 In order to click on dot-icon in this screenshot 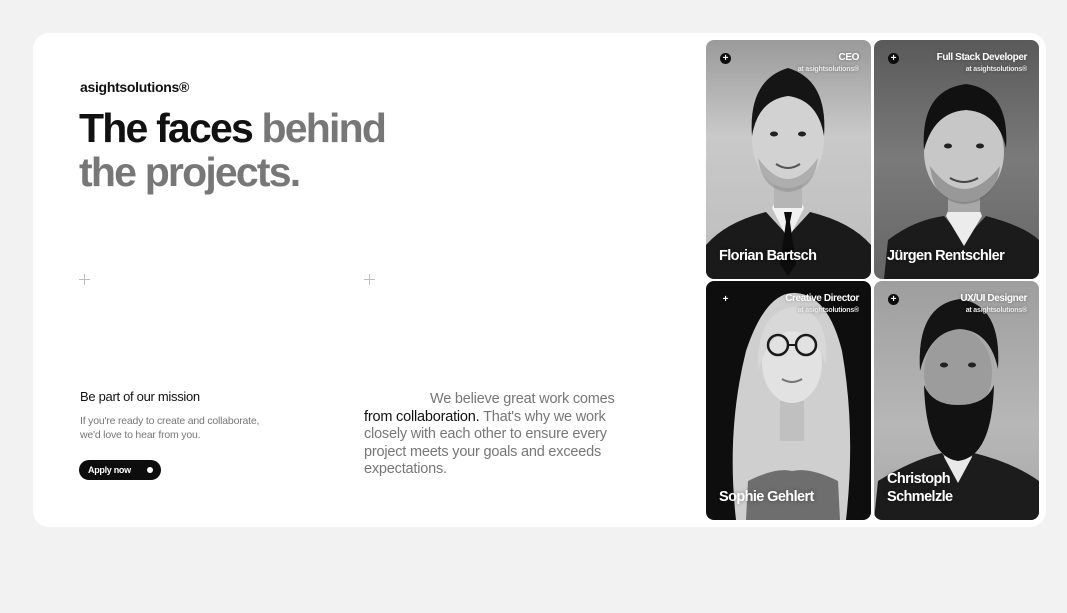, I will do `click(150, 470)`.